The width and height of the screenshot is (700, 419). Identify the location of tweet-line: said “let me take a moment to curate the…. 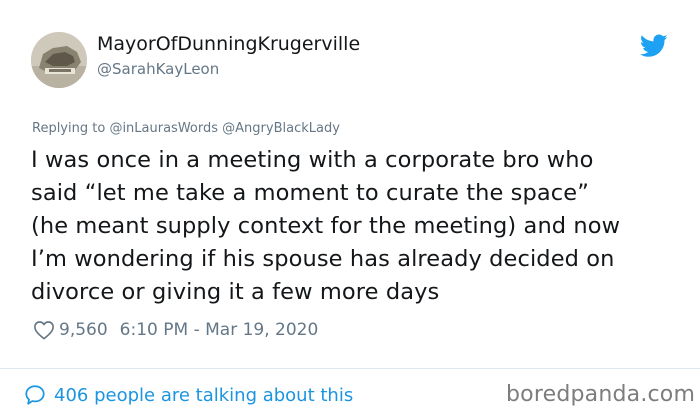
(310, 193).